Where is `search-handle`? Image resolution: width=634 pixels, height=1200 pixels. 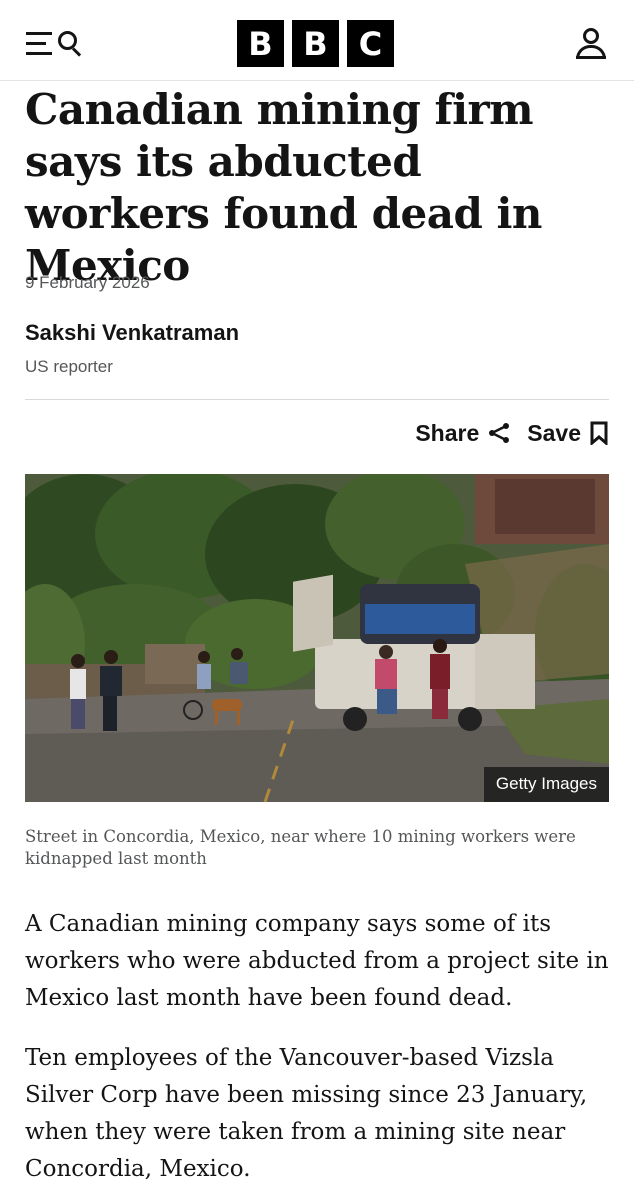 search-handle is located at coordinates (76, 52).